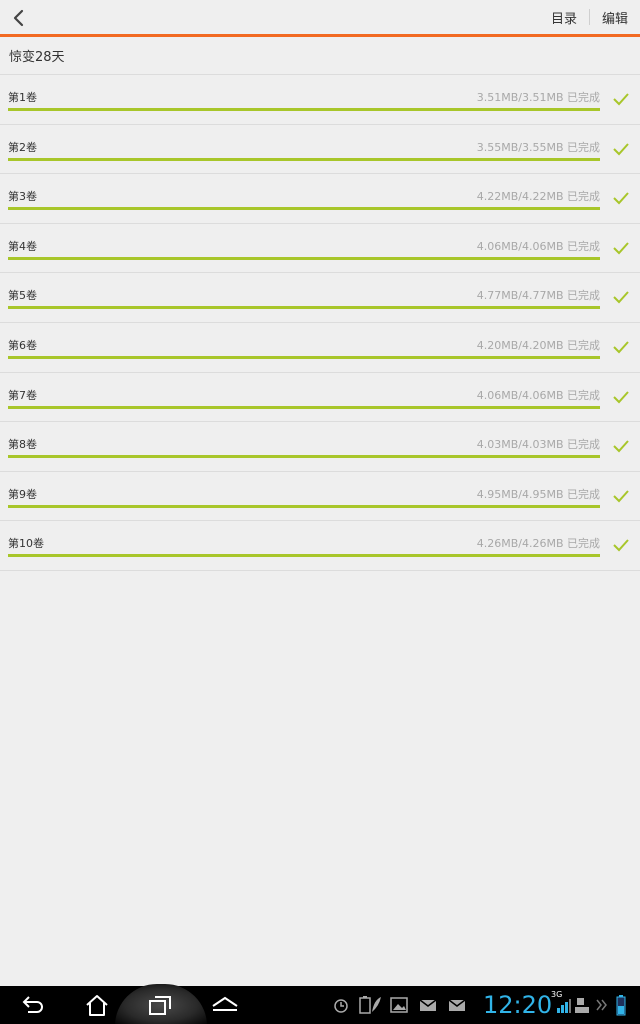 The height and width of the screenshot is (1024, 640). I want to click on chevron-up-icon, so click(225, 1003).